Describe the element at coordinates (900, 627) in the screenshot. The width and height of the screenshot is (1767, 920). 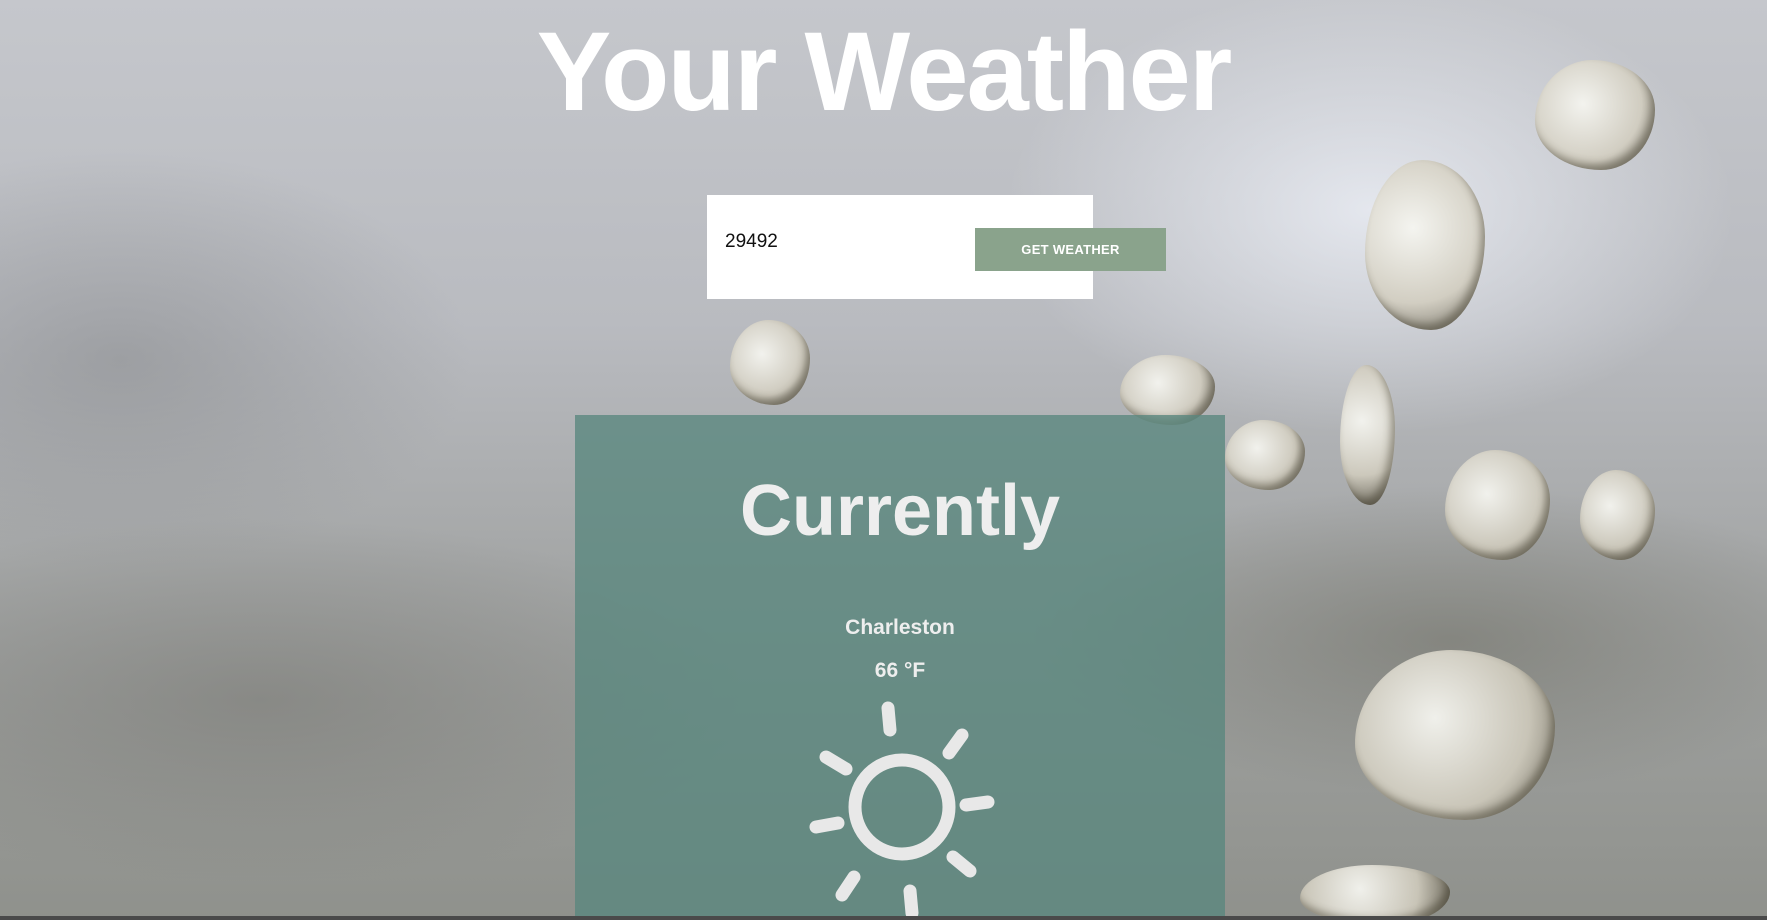
I see `city-name: Charleston` at that location.